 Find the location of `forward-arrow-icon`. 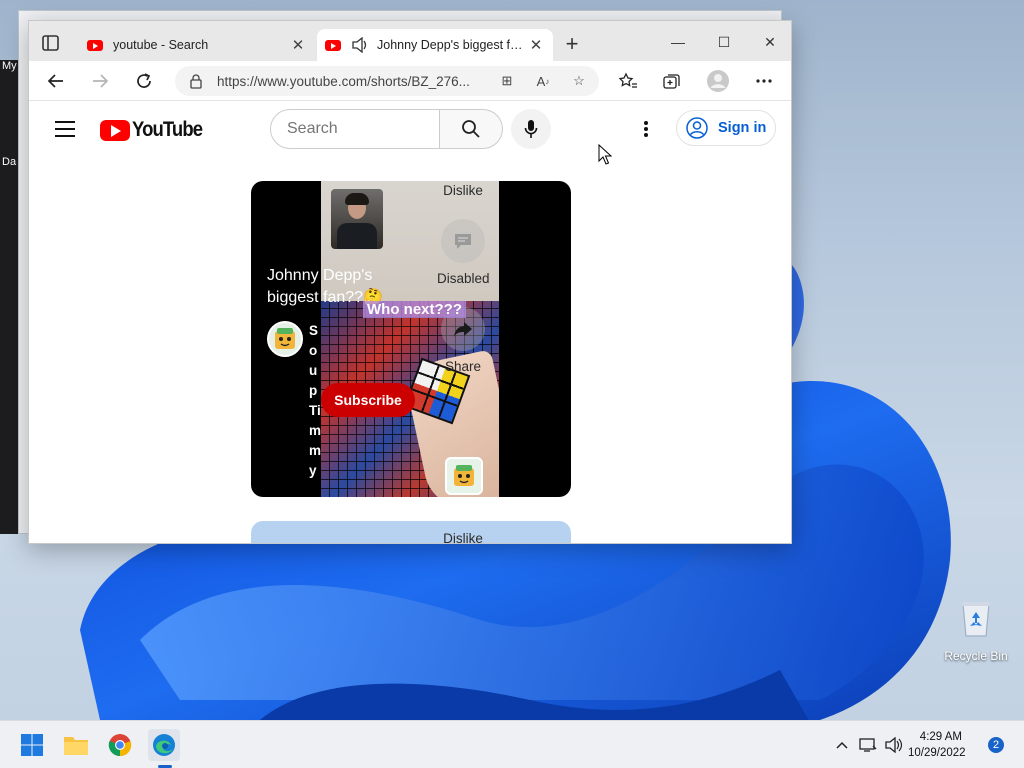

forward-arrow-icon is located at coordinates (101, 81).